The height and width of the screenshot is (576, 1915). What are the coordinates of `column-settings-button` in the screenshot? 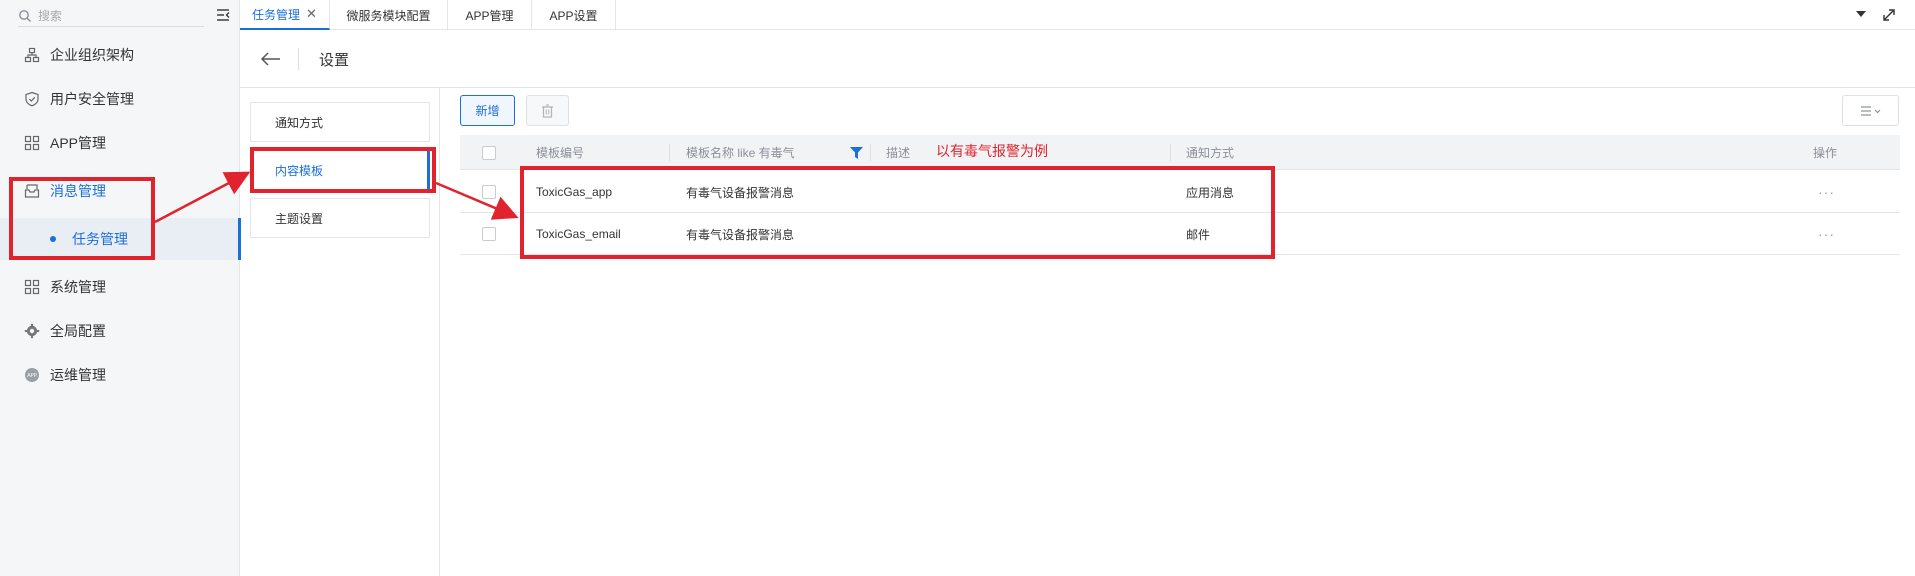 It's located at (1870, 110).